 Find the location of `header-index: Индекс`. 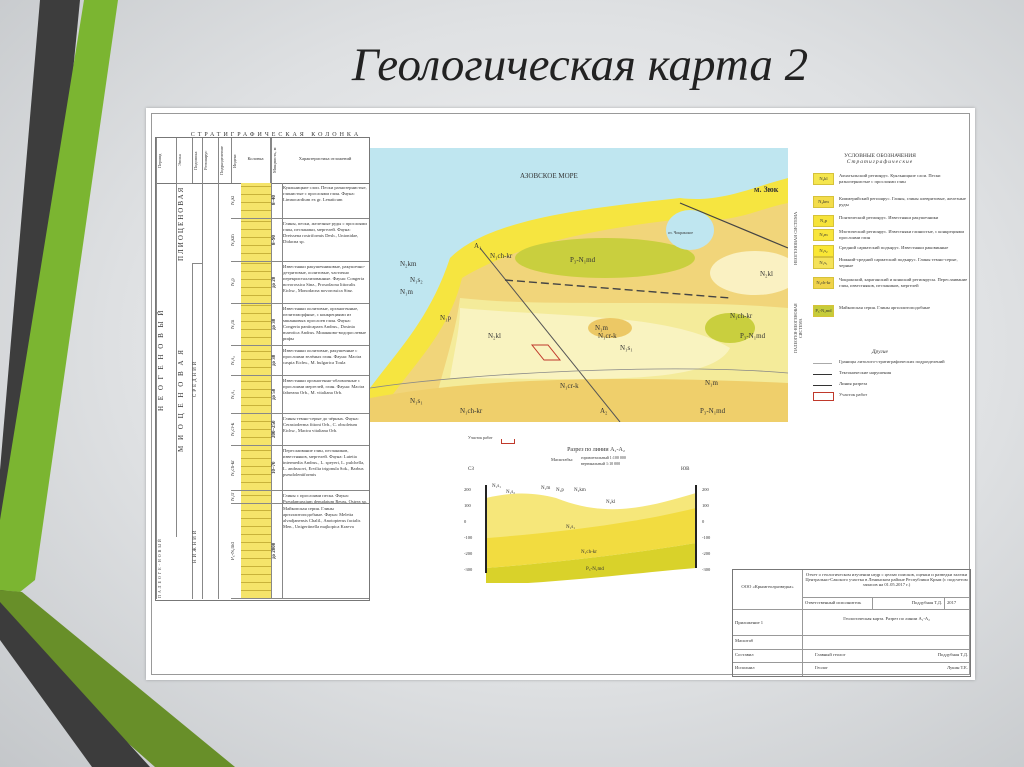

header-index: Индекс is located at coordinates (236, 160).